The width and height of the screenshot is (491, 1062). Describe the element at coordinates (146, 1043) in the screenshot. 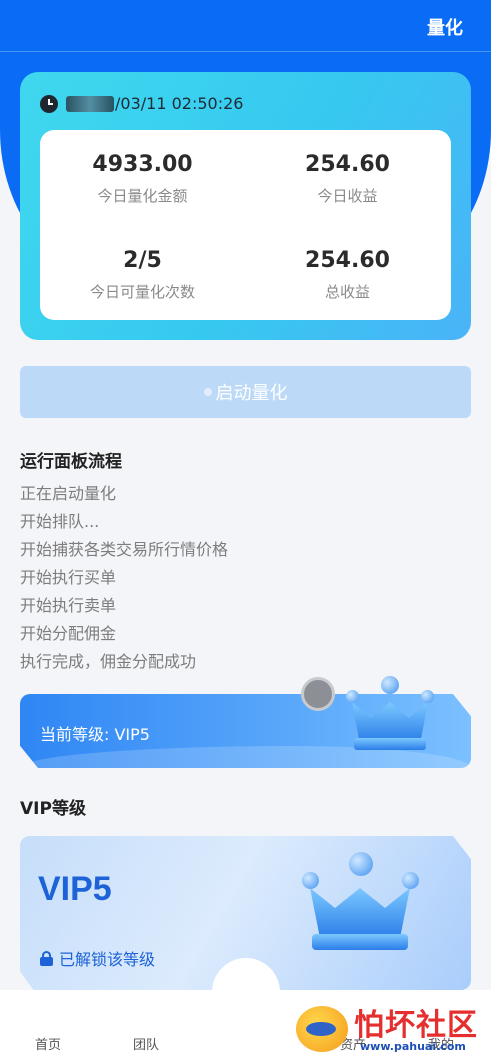

I see `tab-team: 团队` at that location.